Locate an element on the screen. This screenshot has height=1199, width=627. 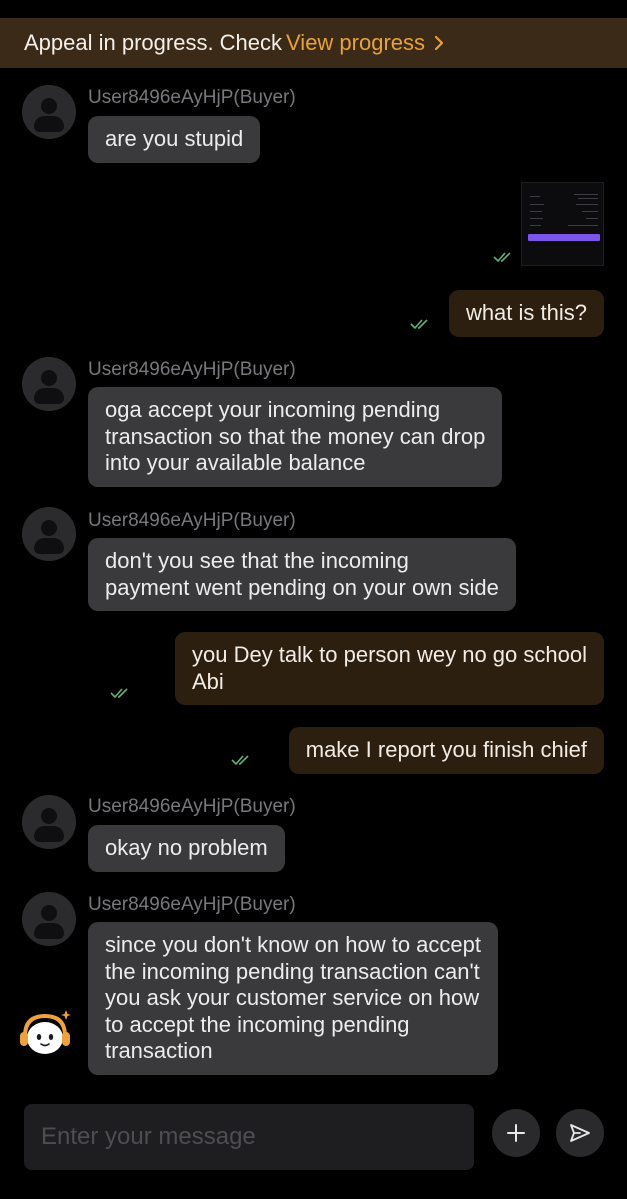
message-input is located at coordinates (249, 1137).